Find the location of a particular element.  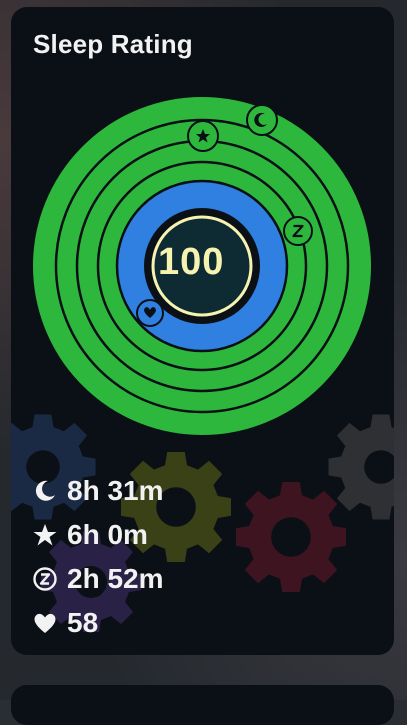

stat-heart-rate: 58 is located at coordinates (97, 623).